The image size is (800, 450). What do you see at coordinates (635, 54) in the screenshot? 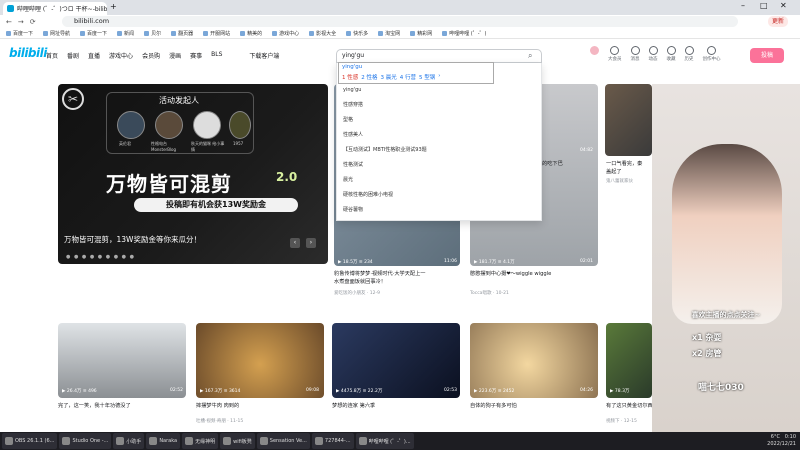
I see `messages-button: 消息` at bounding box center [635, 54].